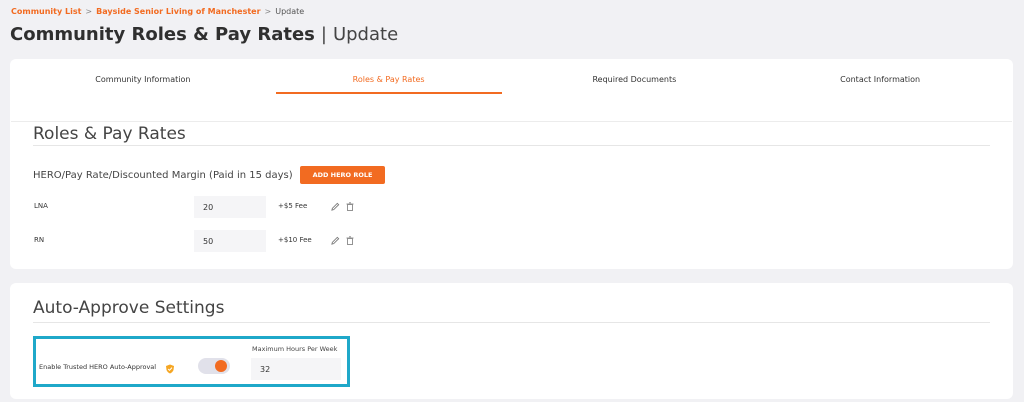 This screenshot has height=402, width=1024. Describe the element at coordinates (296, 369) in the screenshot. I see `max-hours-input` at that location.